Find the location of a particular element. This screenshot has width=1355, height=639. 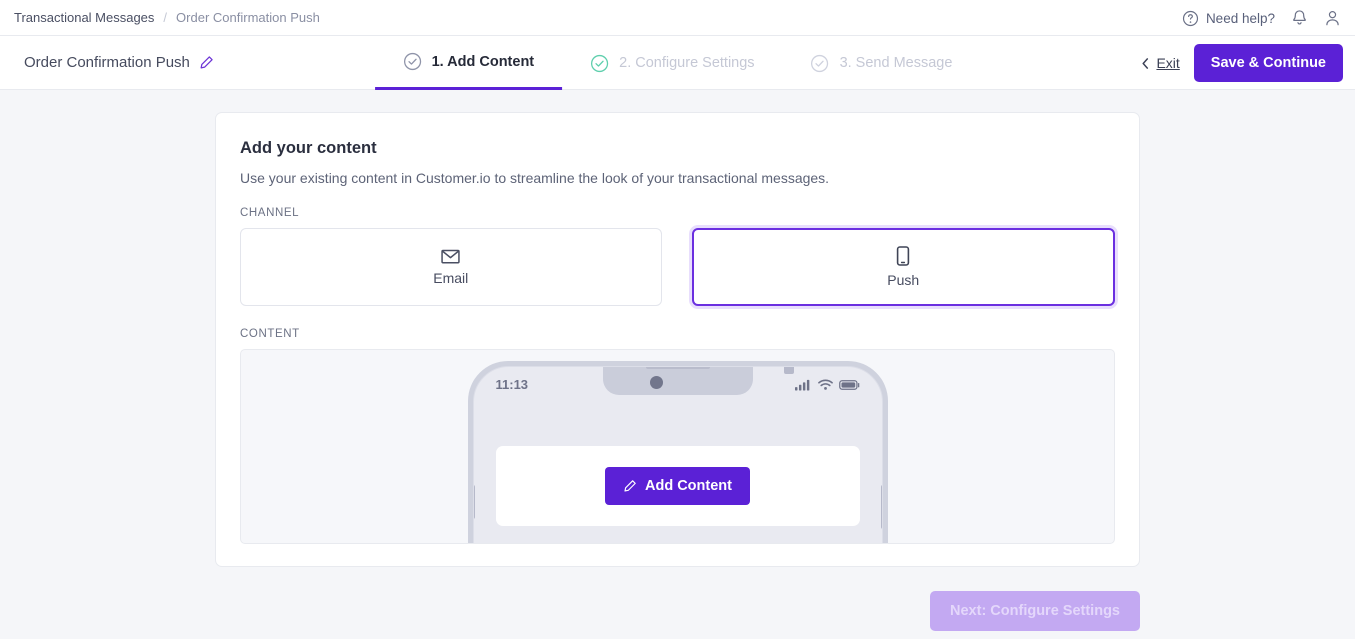

breadcrumb-parent-link: Transactional Messages is located at coordinates (84, 17).